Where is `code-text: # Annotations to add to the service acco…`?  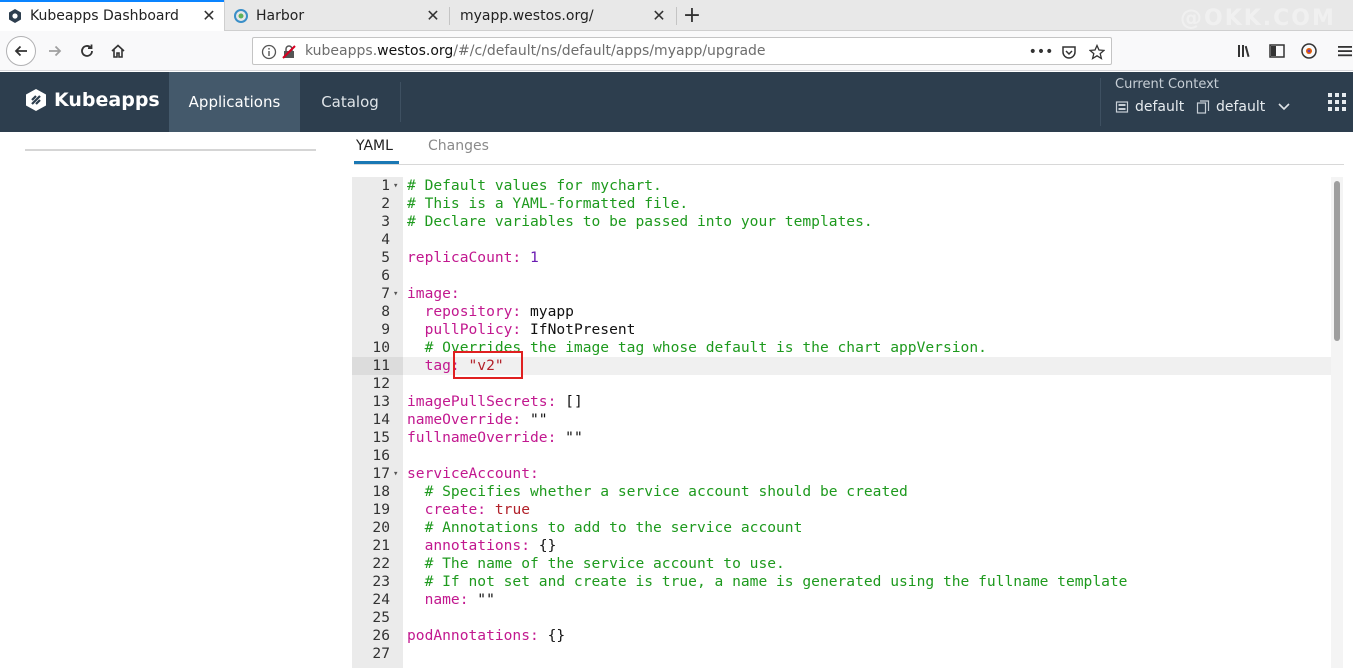 code-text: # Annotations to add to the service acco… is located at coordinates (605, 528).